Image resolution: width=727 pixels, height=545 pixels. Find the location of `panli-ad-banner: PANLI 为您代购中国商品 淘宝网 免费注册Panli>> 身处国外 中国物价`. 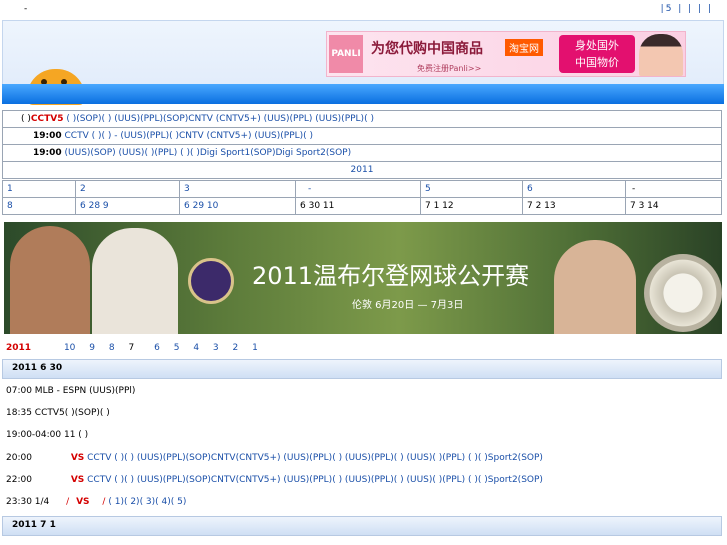

panli-ad-banner: PANLI 为您代购中国商品 淘宝网 免费注册Panli>> 身处国外 中国物价 is located at coordinates (506, 54).